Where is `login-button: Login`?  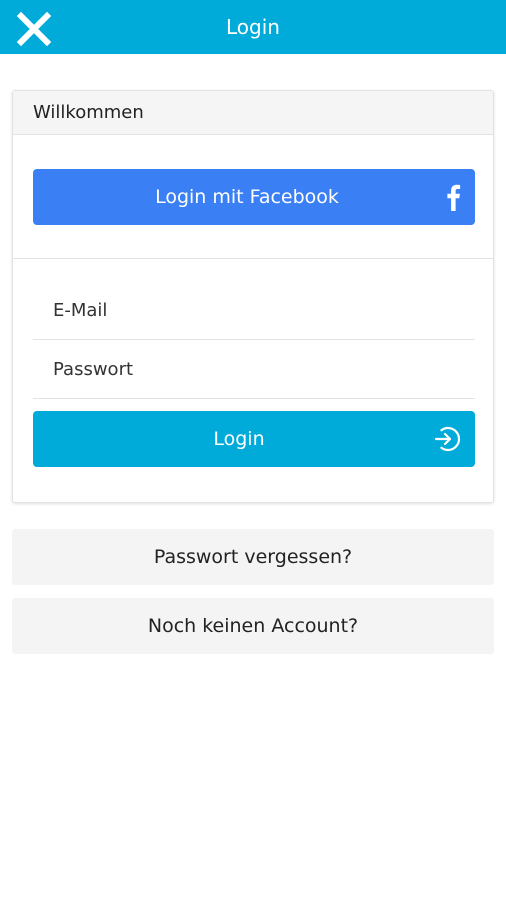 login-button: Login is located at coordinates (254, 439).